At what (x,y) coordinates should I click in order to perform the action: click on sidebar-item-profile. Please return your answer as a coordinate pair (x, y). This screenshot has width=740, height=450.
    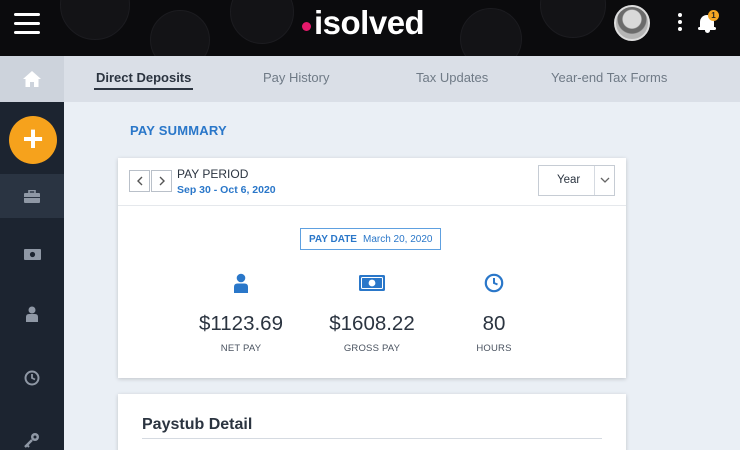
    Looking at the image, I should click on (32, 314).